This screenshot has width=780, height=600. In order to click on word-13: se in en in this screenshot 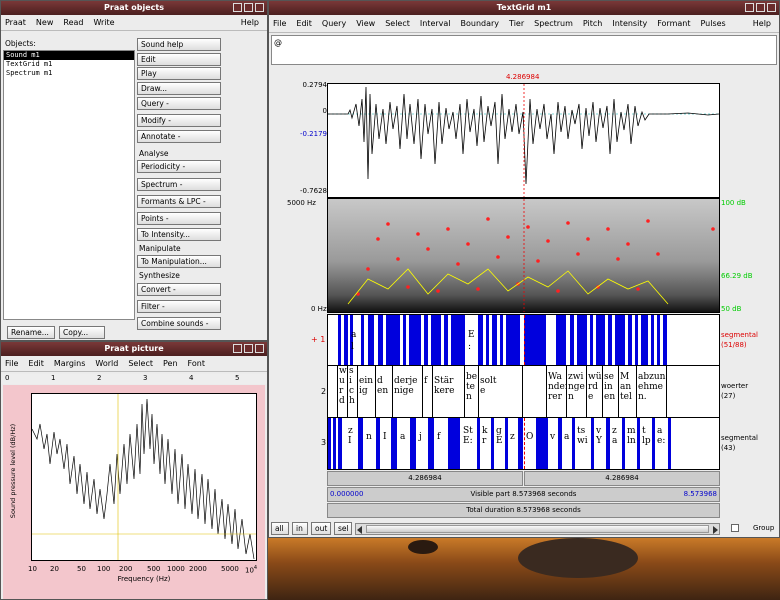, I will do `click(611, 391)`.